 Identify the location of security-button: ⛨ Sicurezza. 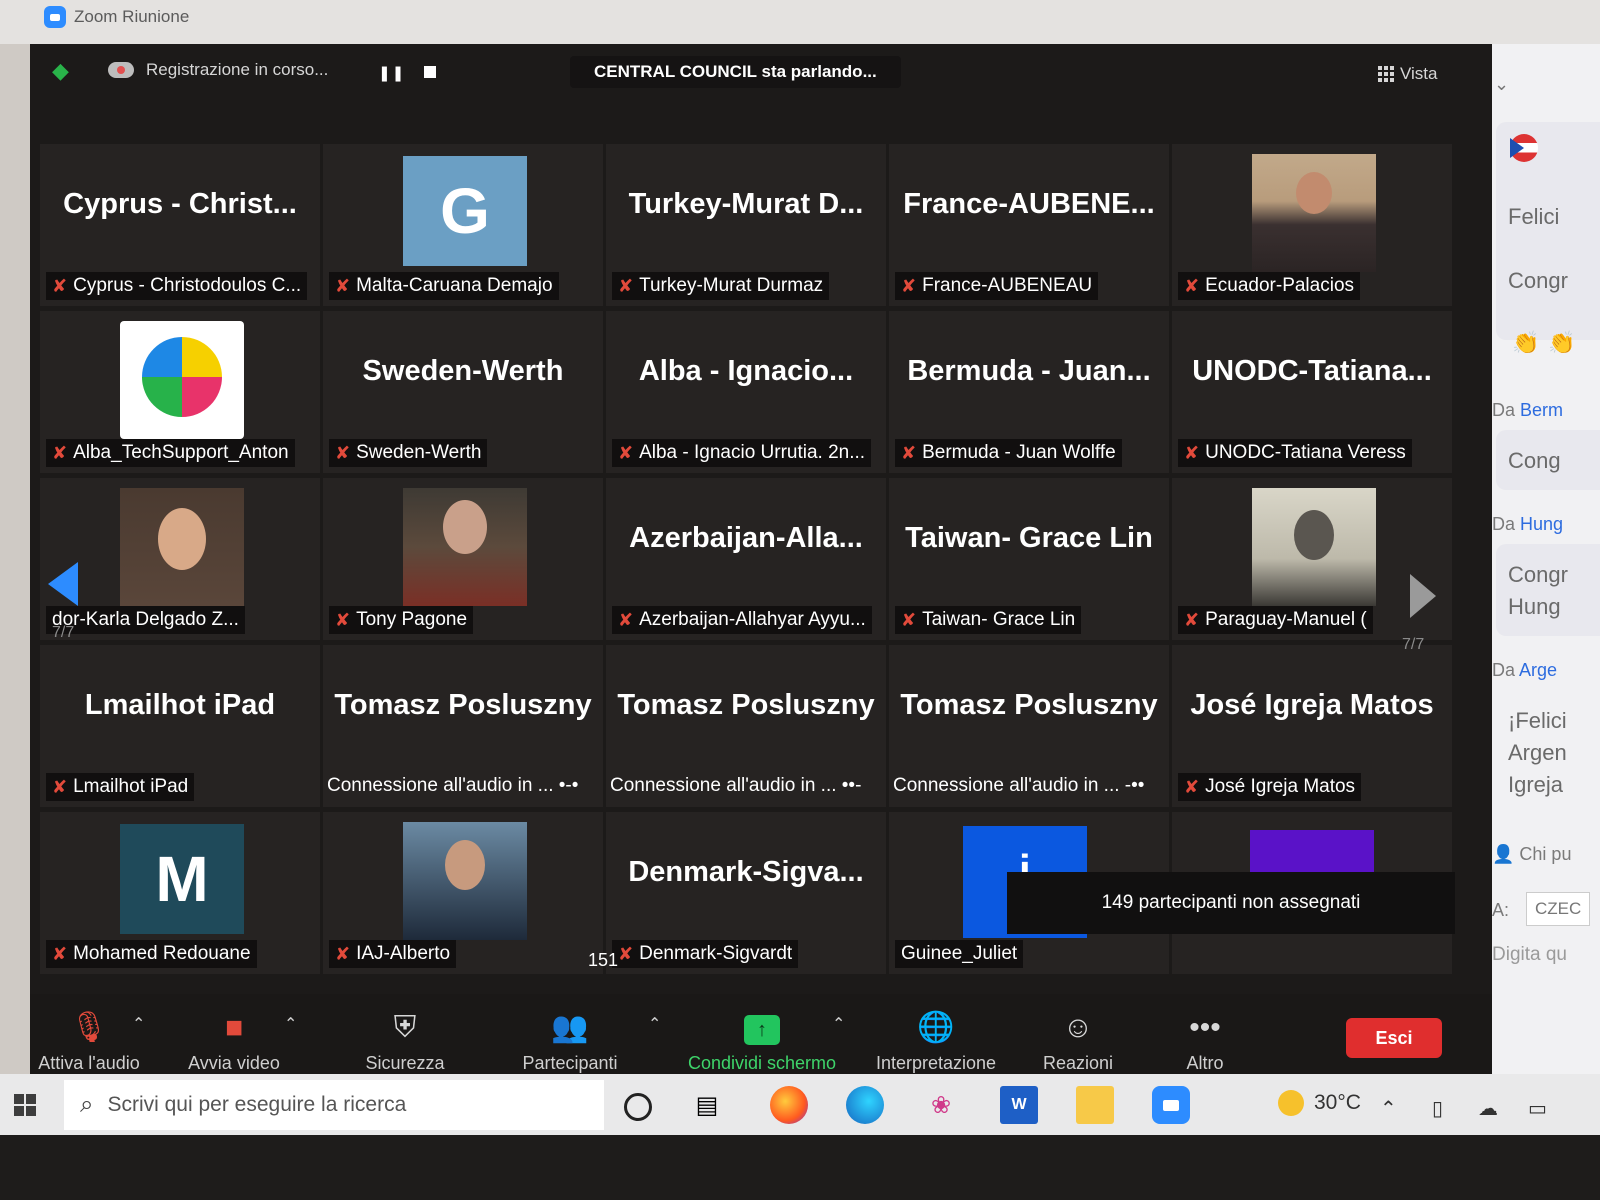
(405, 1038).